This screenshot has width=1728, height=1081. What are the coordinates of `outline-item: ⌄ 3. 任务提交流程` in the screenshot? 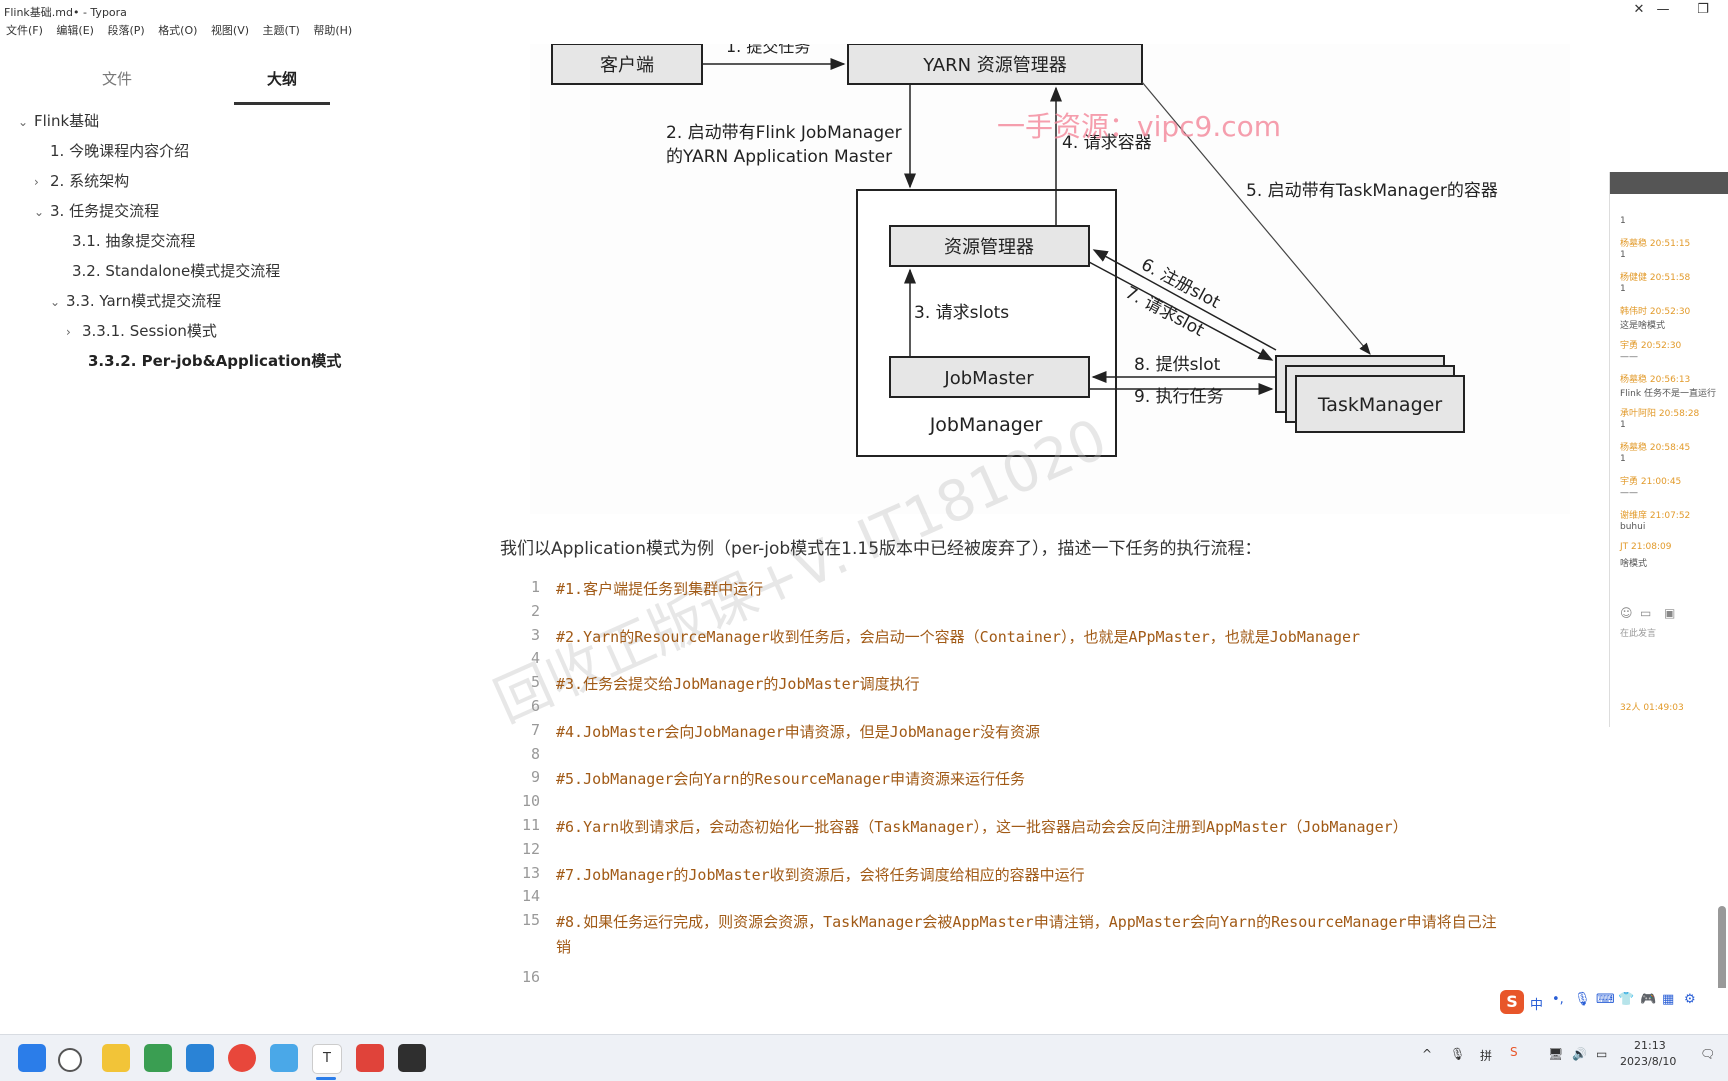 It's located at (96, 210).